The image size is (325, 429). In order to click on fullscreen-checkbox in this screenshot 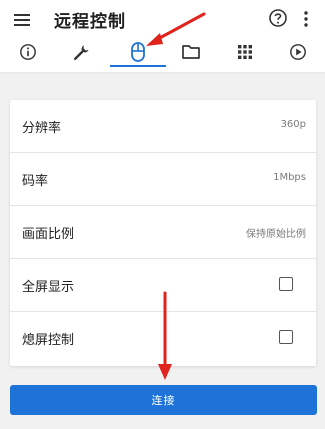, I will do `click(286, 284)`.